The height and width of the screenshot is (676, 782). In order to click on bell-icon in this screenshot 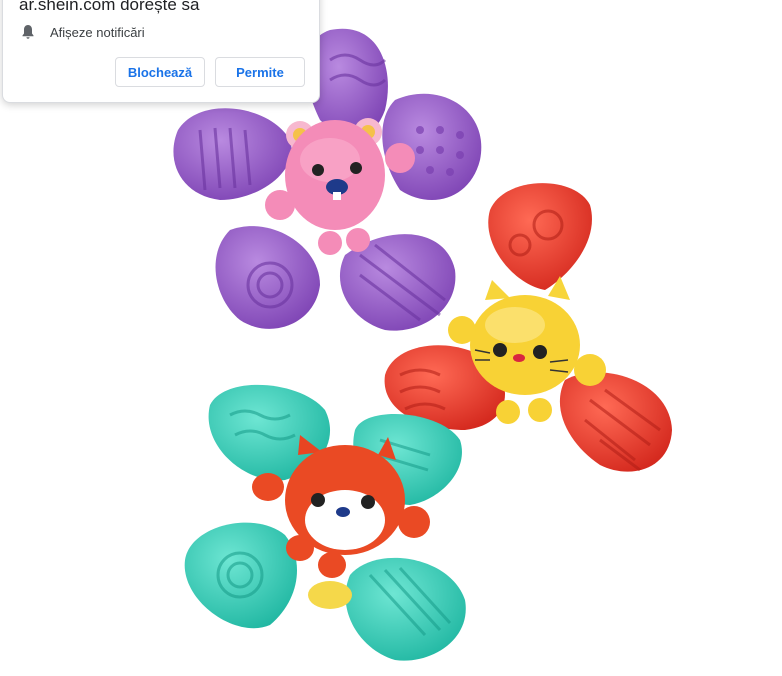, I will do `click(28, 32)`.